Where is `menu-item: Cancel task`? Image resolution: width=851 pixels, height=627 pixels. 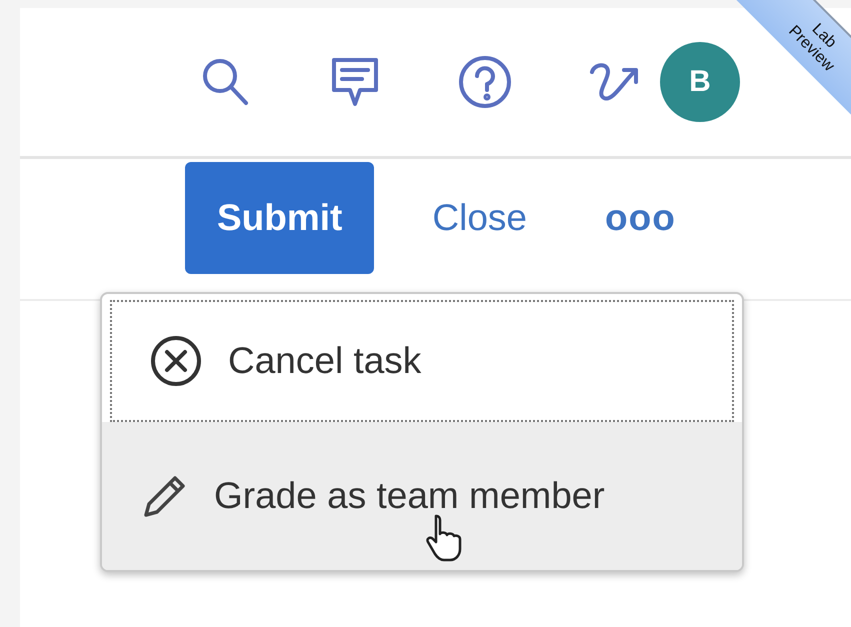
menu-item: Cancel task is located at coordinates (422, 361).